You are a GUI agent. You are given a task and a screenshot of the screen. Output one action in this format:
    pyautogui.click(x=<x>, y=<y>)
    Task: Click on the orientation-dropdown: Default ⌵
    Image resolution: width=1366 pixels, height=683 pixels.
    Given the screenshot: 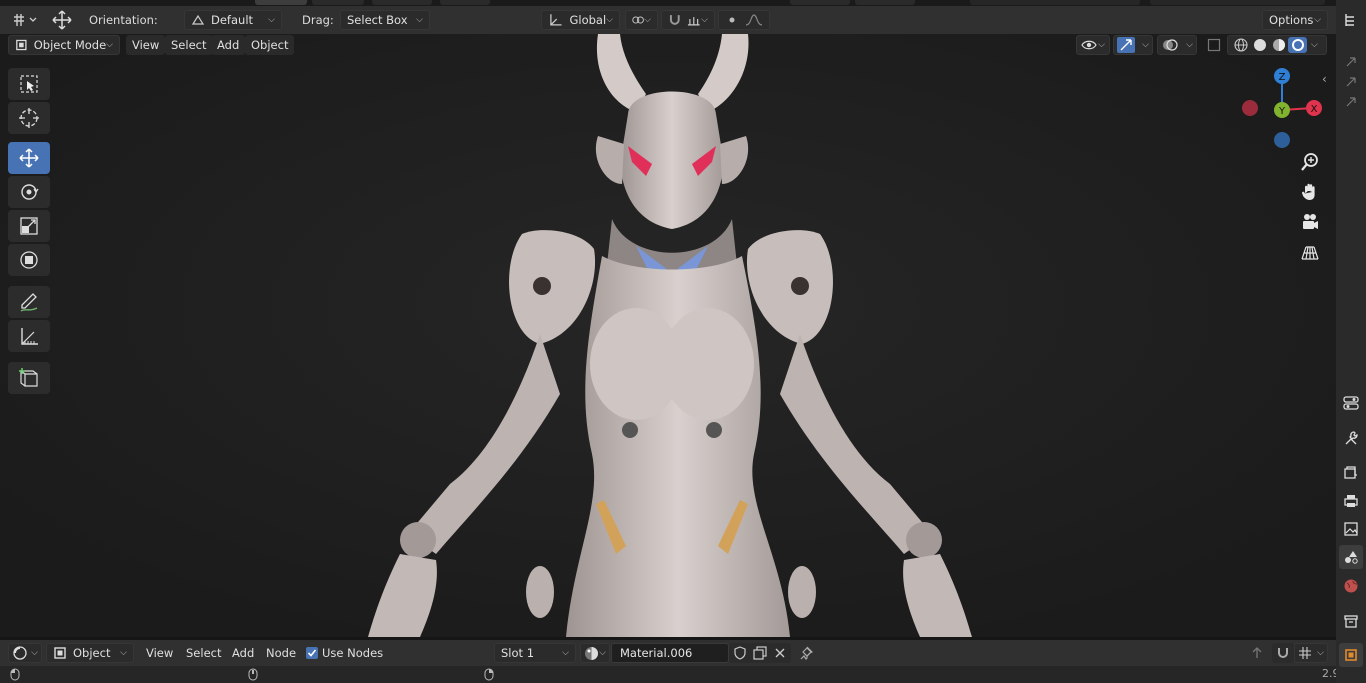 What is the action you would take?
    pyautogui.click(x=233, y=20)
    